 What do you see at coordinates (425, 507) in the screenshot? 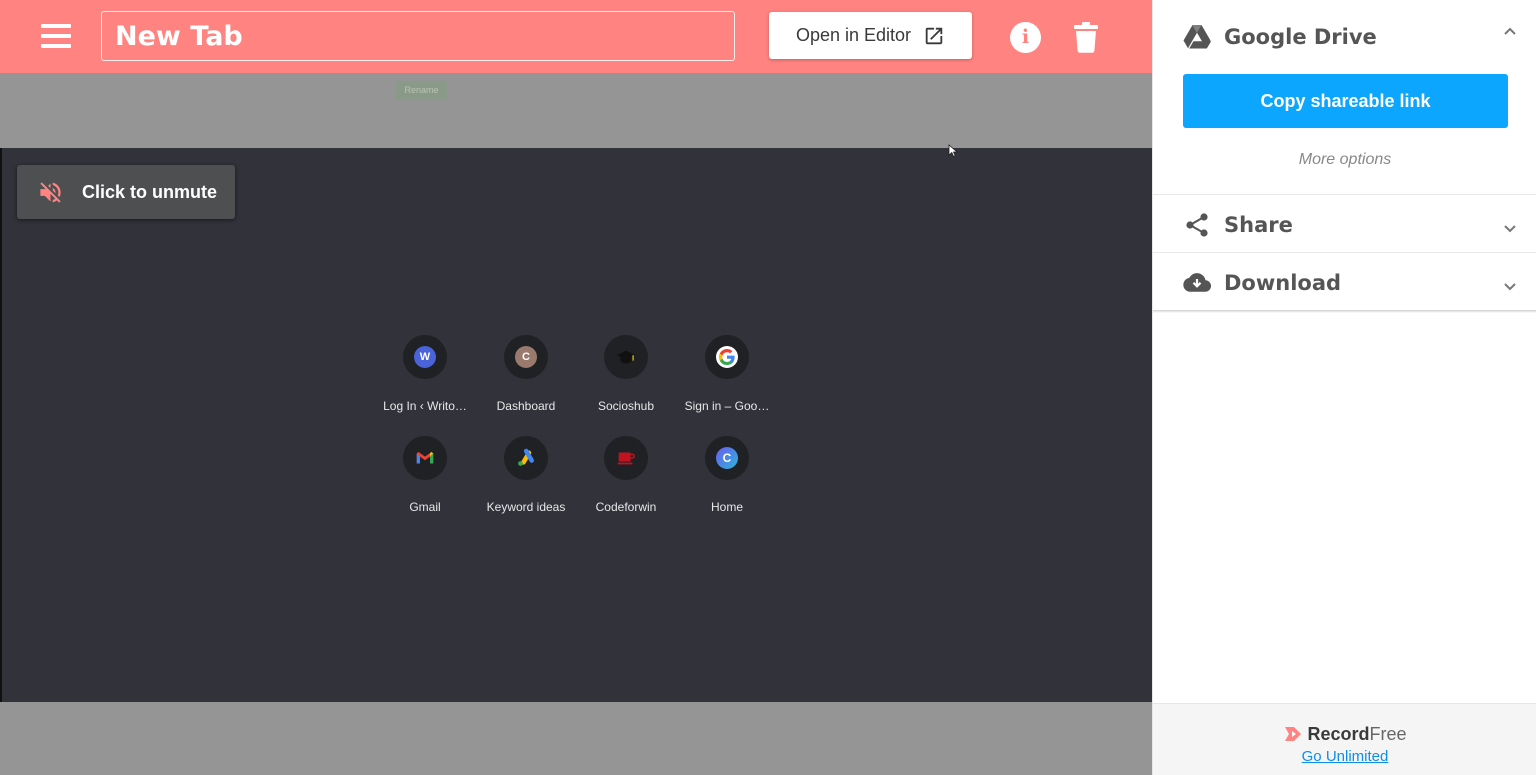
I see `shortcut-label: Gmail` at bounding box center [425, 507].